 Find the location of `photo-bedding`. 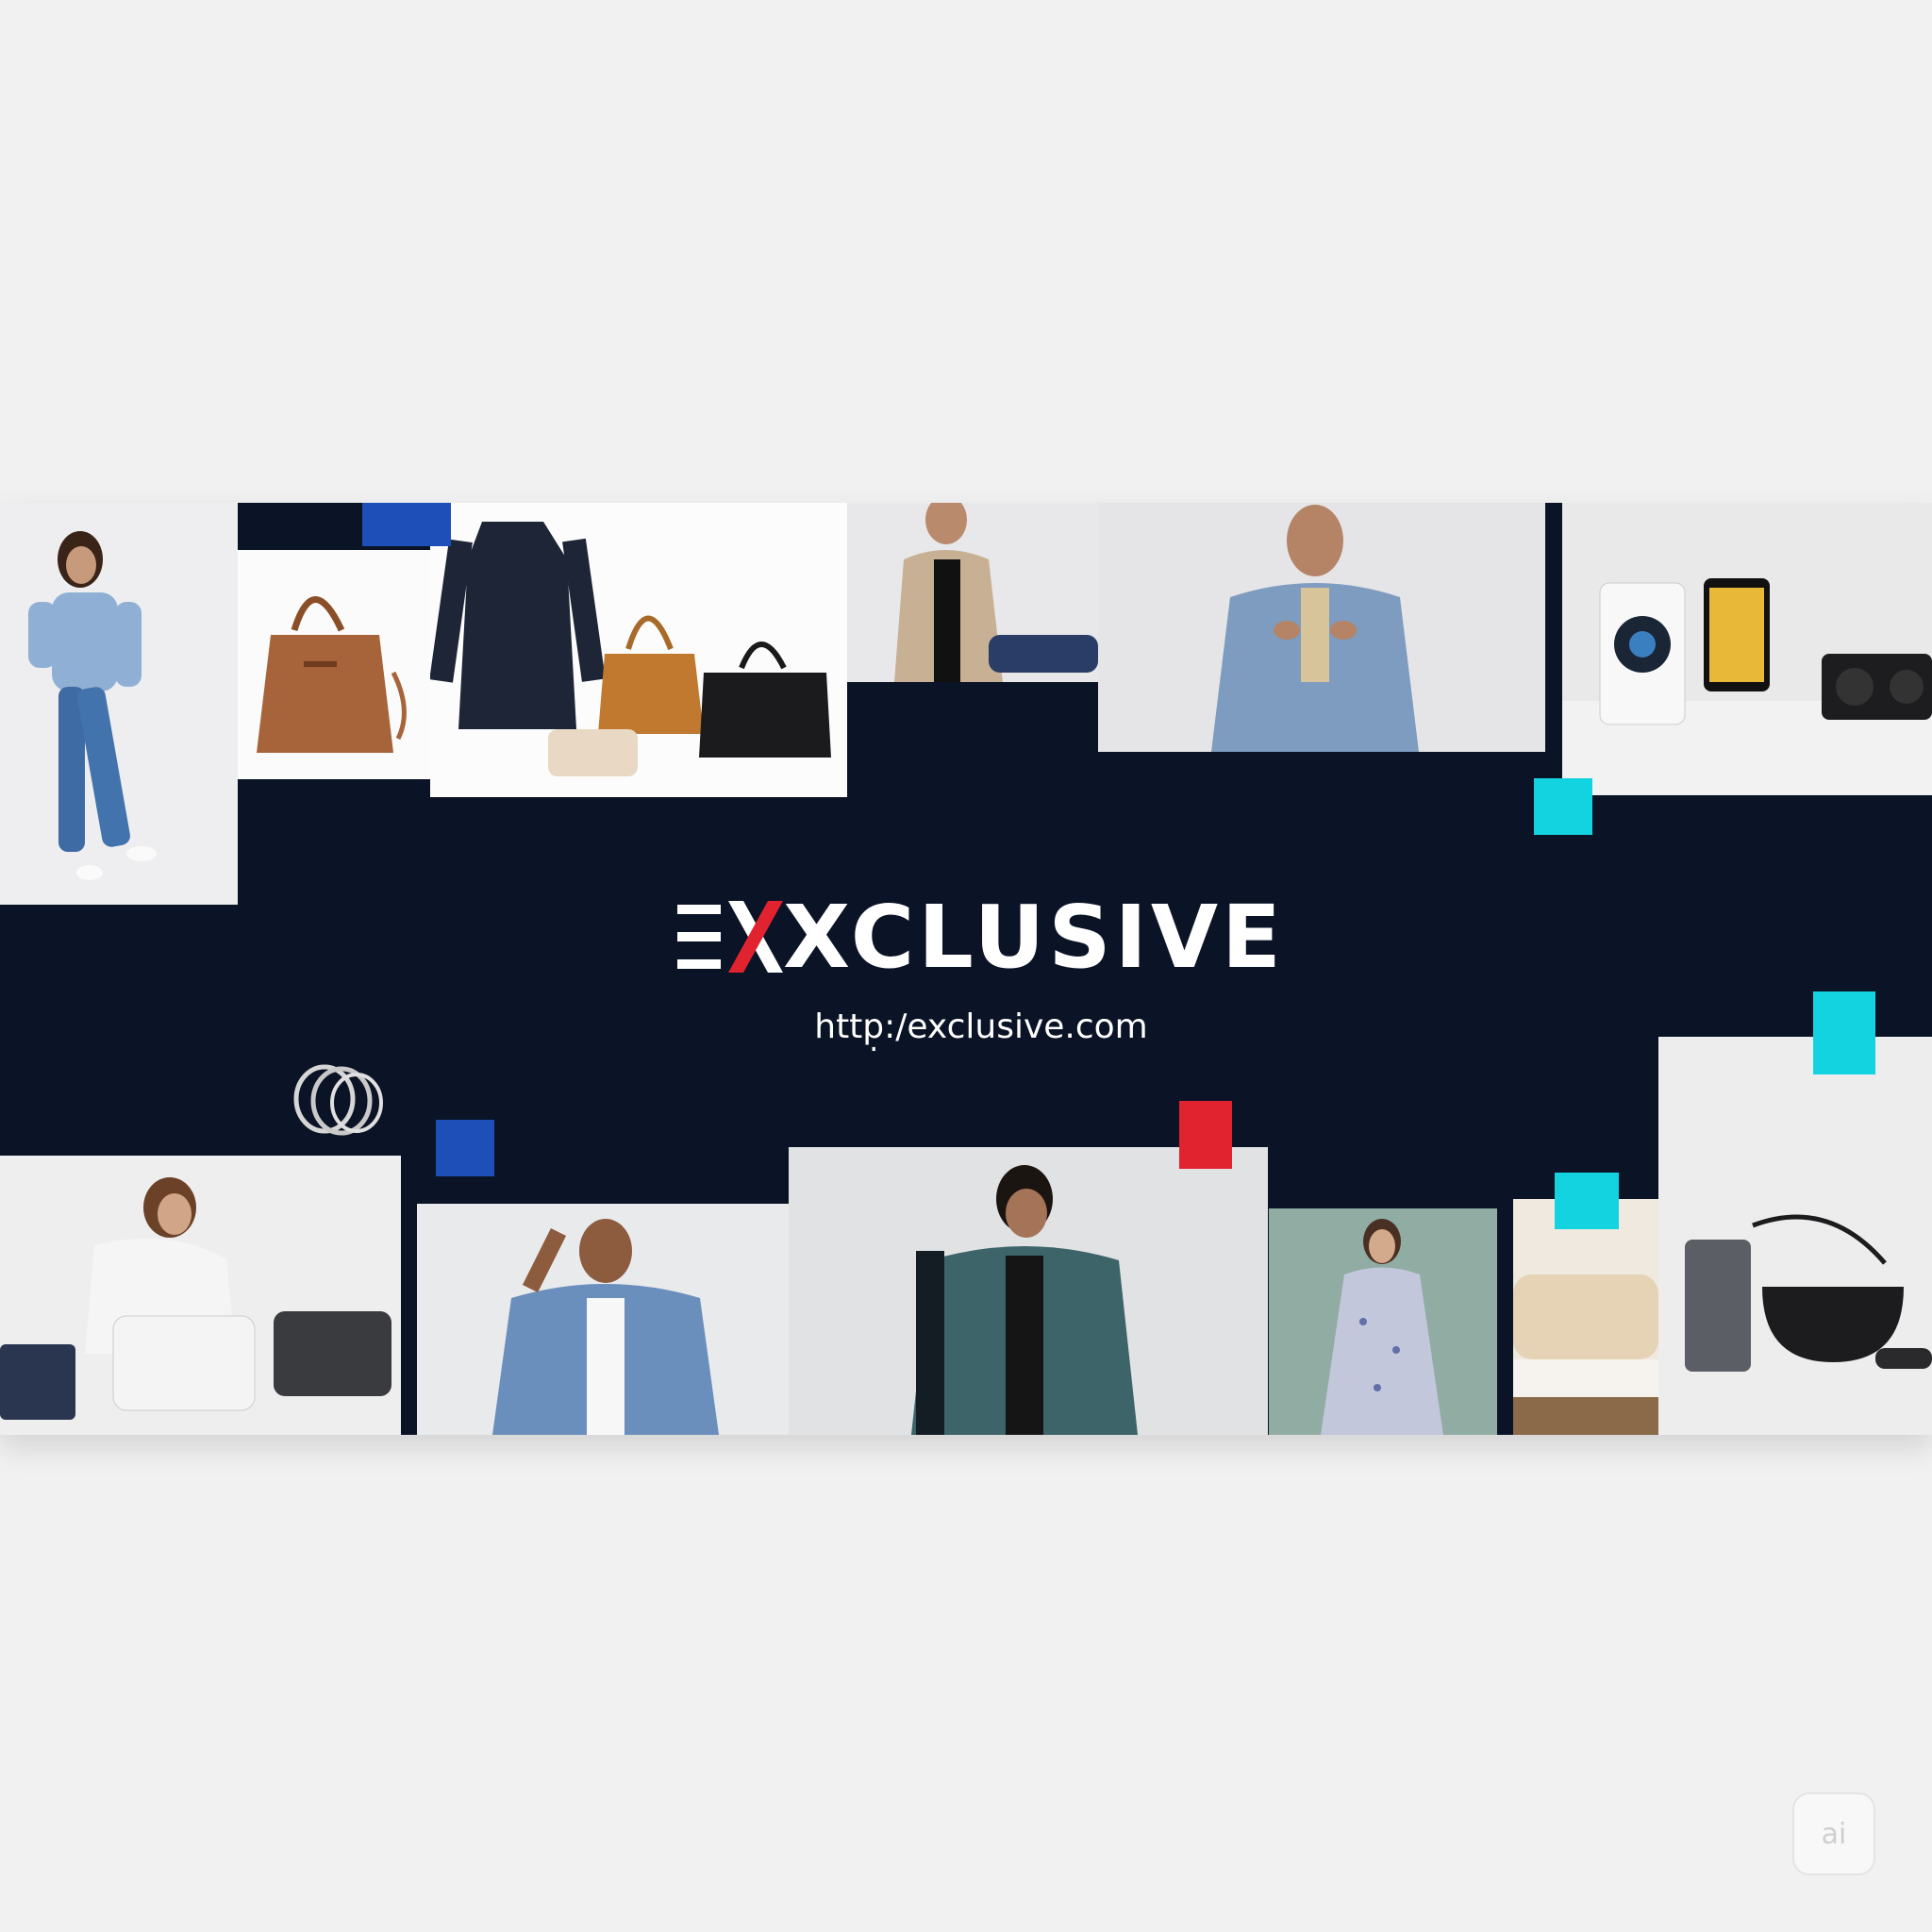

photo-bedding is located at coordinates (1586, 1317).